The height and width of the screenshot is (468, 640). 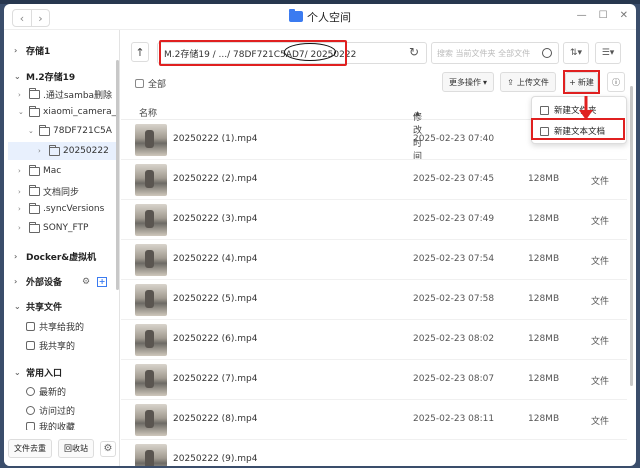 I want to click on upload-button: ⇪ 上传文件, so click(x=528, y=82).